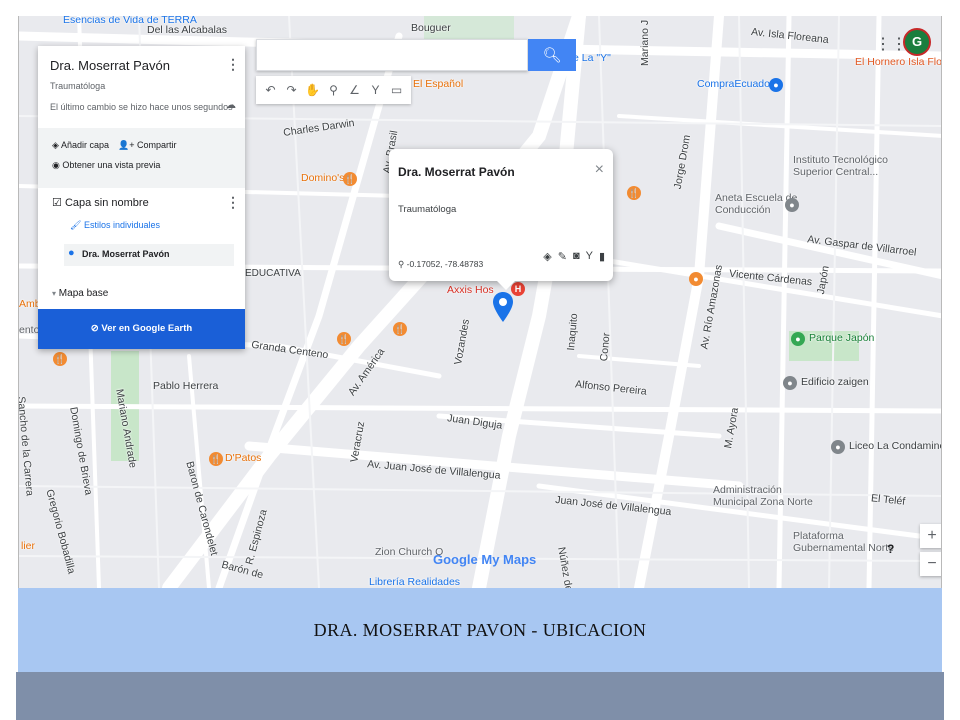  I want to click on pencil-icon: ✎, so click(562, 256).